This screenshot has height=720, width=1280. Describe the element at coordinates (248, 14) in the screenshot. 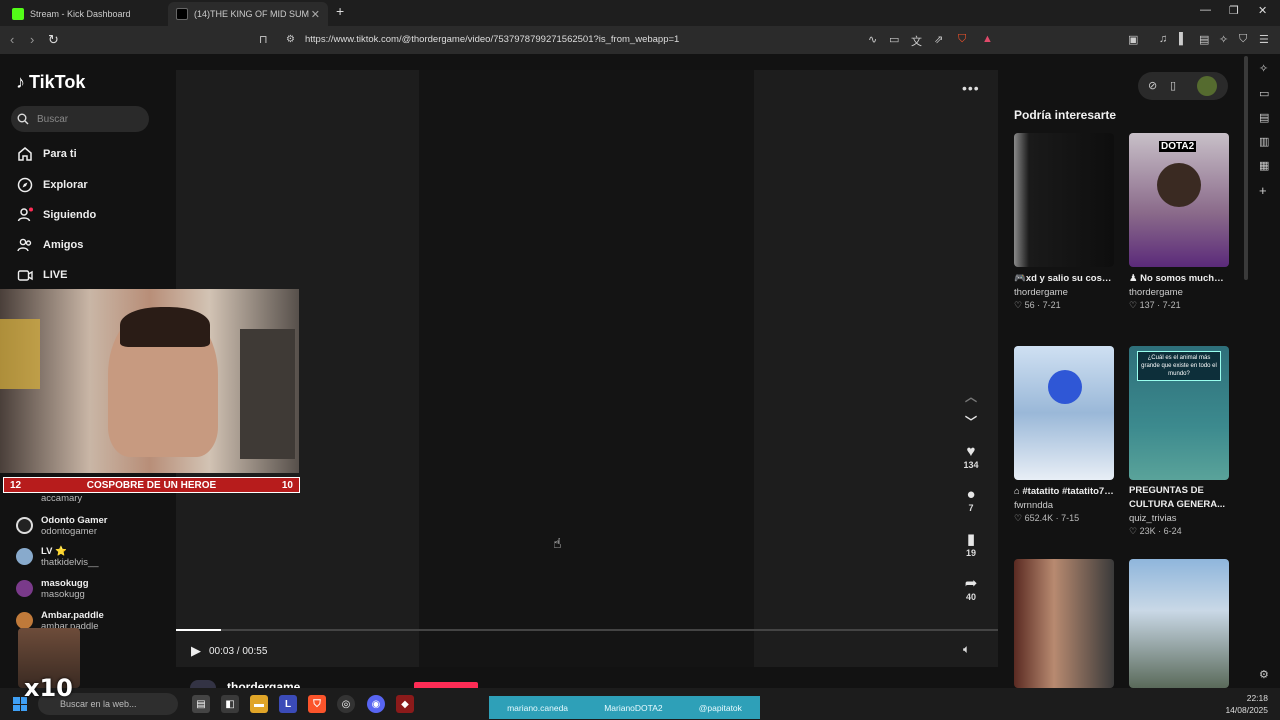

I see `tab-tiktok-video: (14)THE KING OF MID SUMAILL ✕` at that location.